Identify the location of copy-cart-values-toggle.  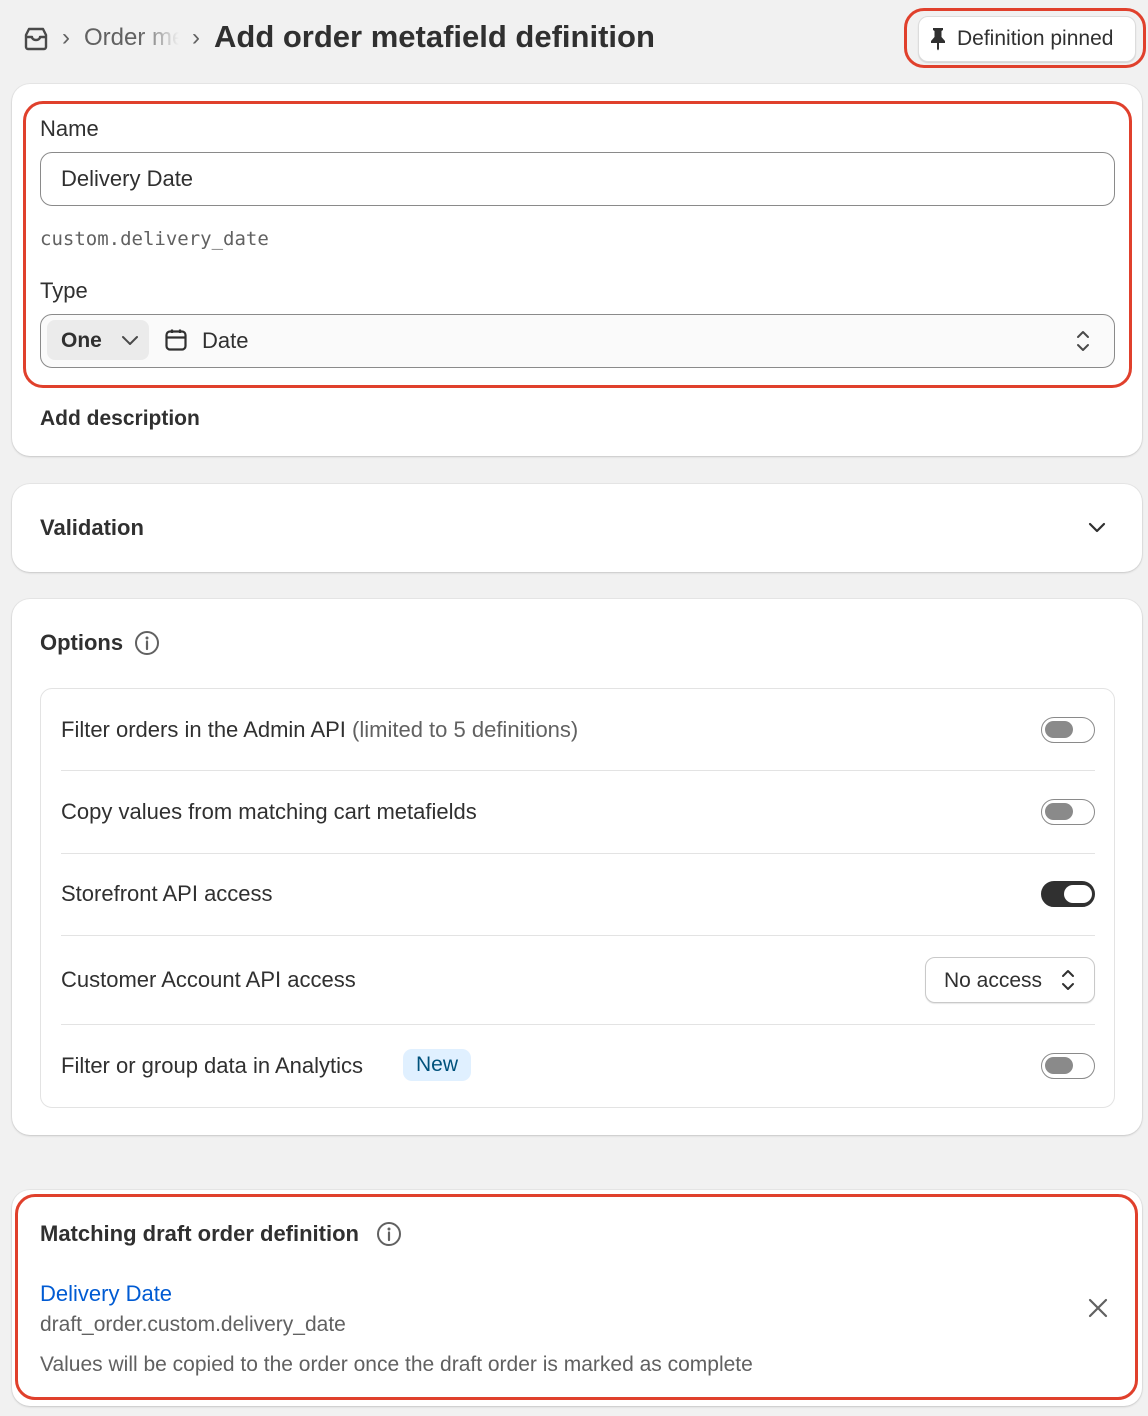
(1068, 812).